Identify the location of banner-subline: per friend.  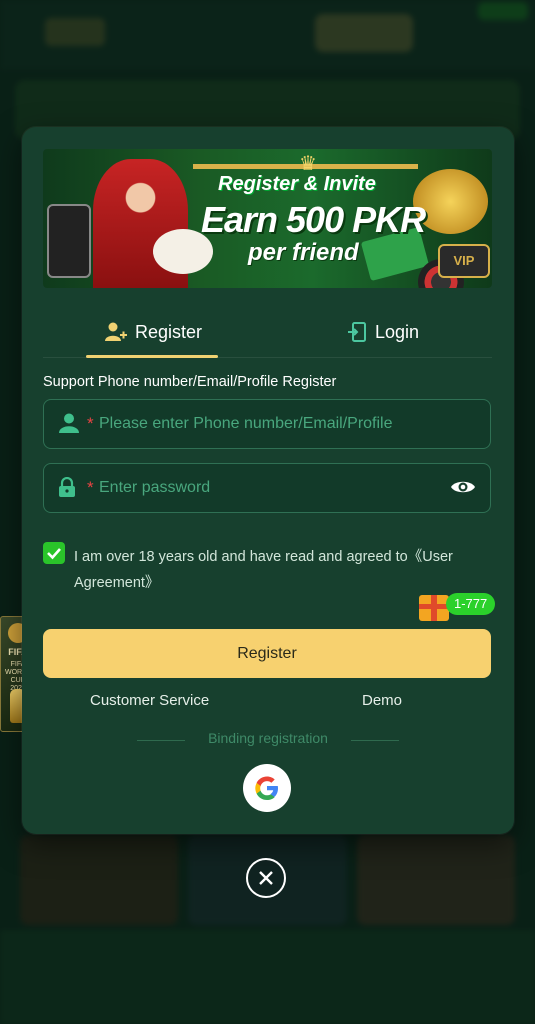
(303, 252).